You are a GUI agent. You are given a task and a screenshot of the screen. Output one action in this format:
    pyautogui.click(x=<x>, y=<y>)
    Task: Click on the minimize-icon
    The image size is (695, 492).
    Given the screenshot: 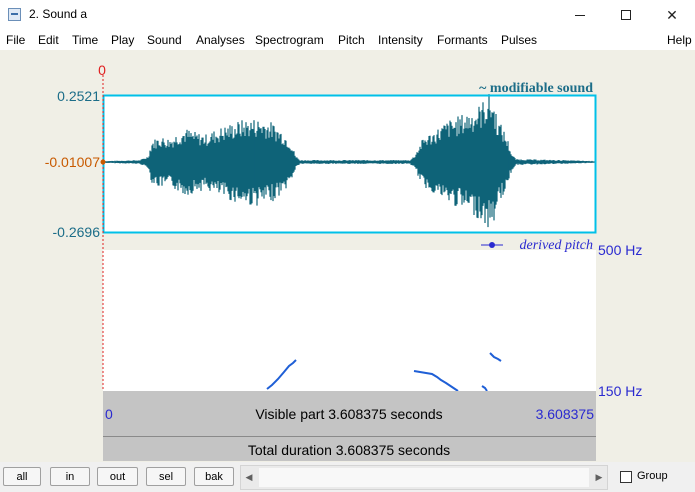 What is the action you would take?
    pyautogui.click(x=580, y=15)
    